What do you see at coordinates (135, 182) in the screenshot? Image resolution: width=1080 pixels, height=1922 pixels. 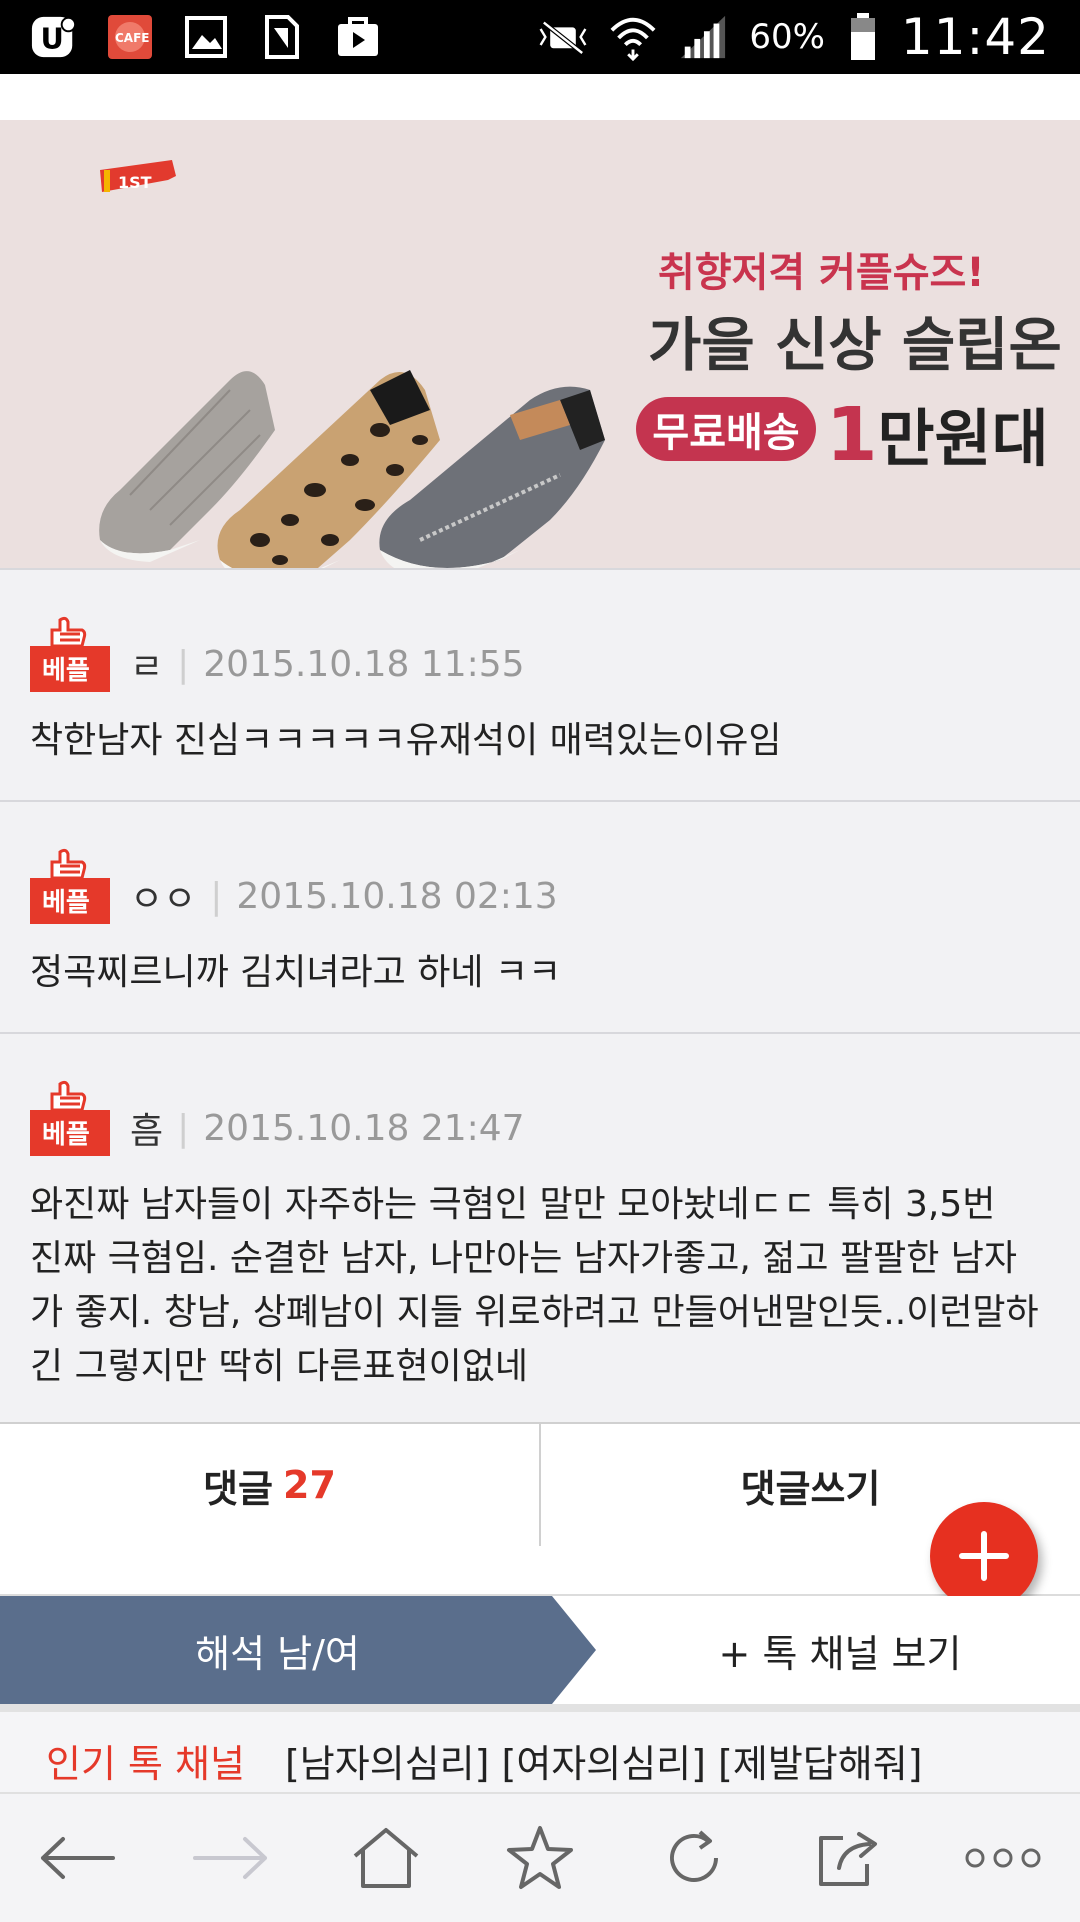 I see `svg-text: 1ST` at bounding box center [135, 182].